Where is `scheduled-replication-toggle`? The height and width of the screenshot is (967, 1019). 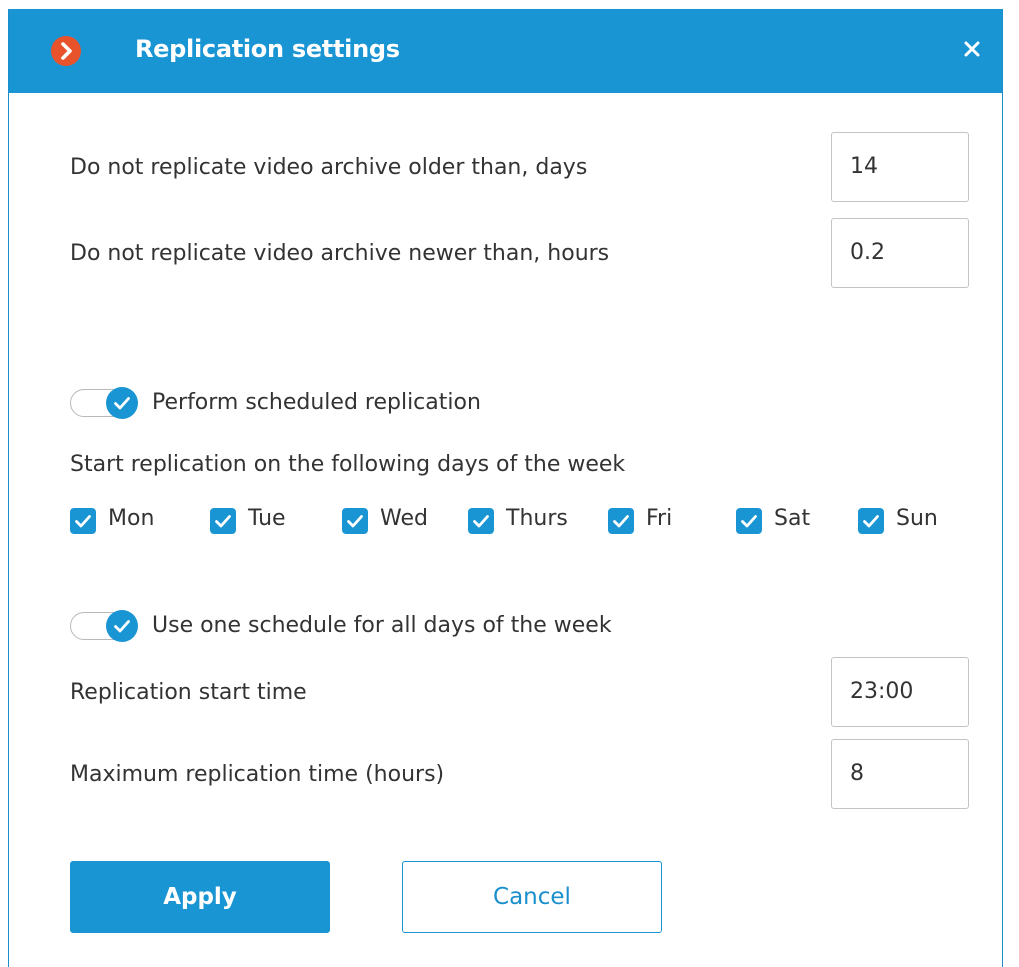 scheduled-replication-toggle is located at coordinates (104, 403).